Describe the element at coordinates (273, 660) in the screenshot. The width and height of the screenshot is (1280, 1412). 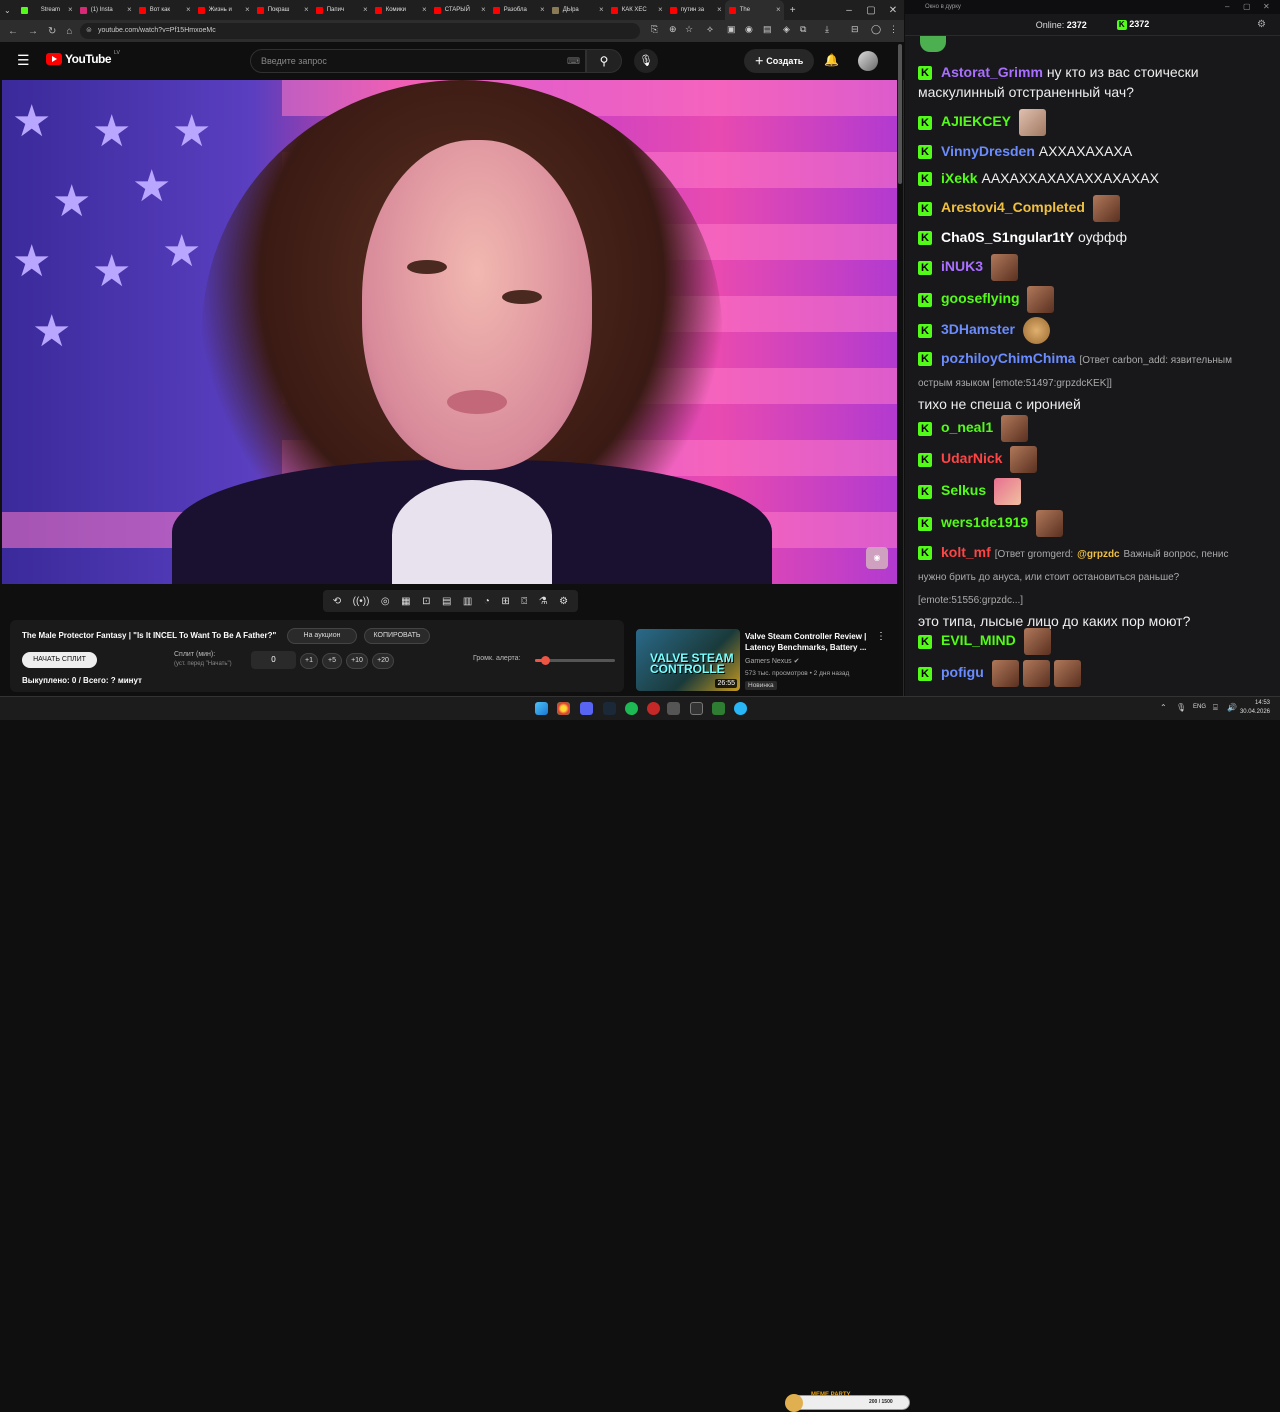
I see `split-input: 0` at that location.